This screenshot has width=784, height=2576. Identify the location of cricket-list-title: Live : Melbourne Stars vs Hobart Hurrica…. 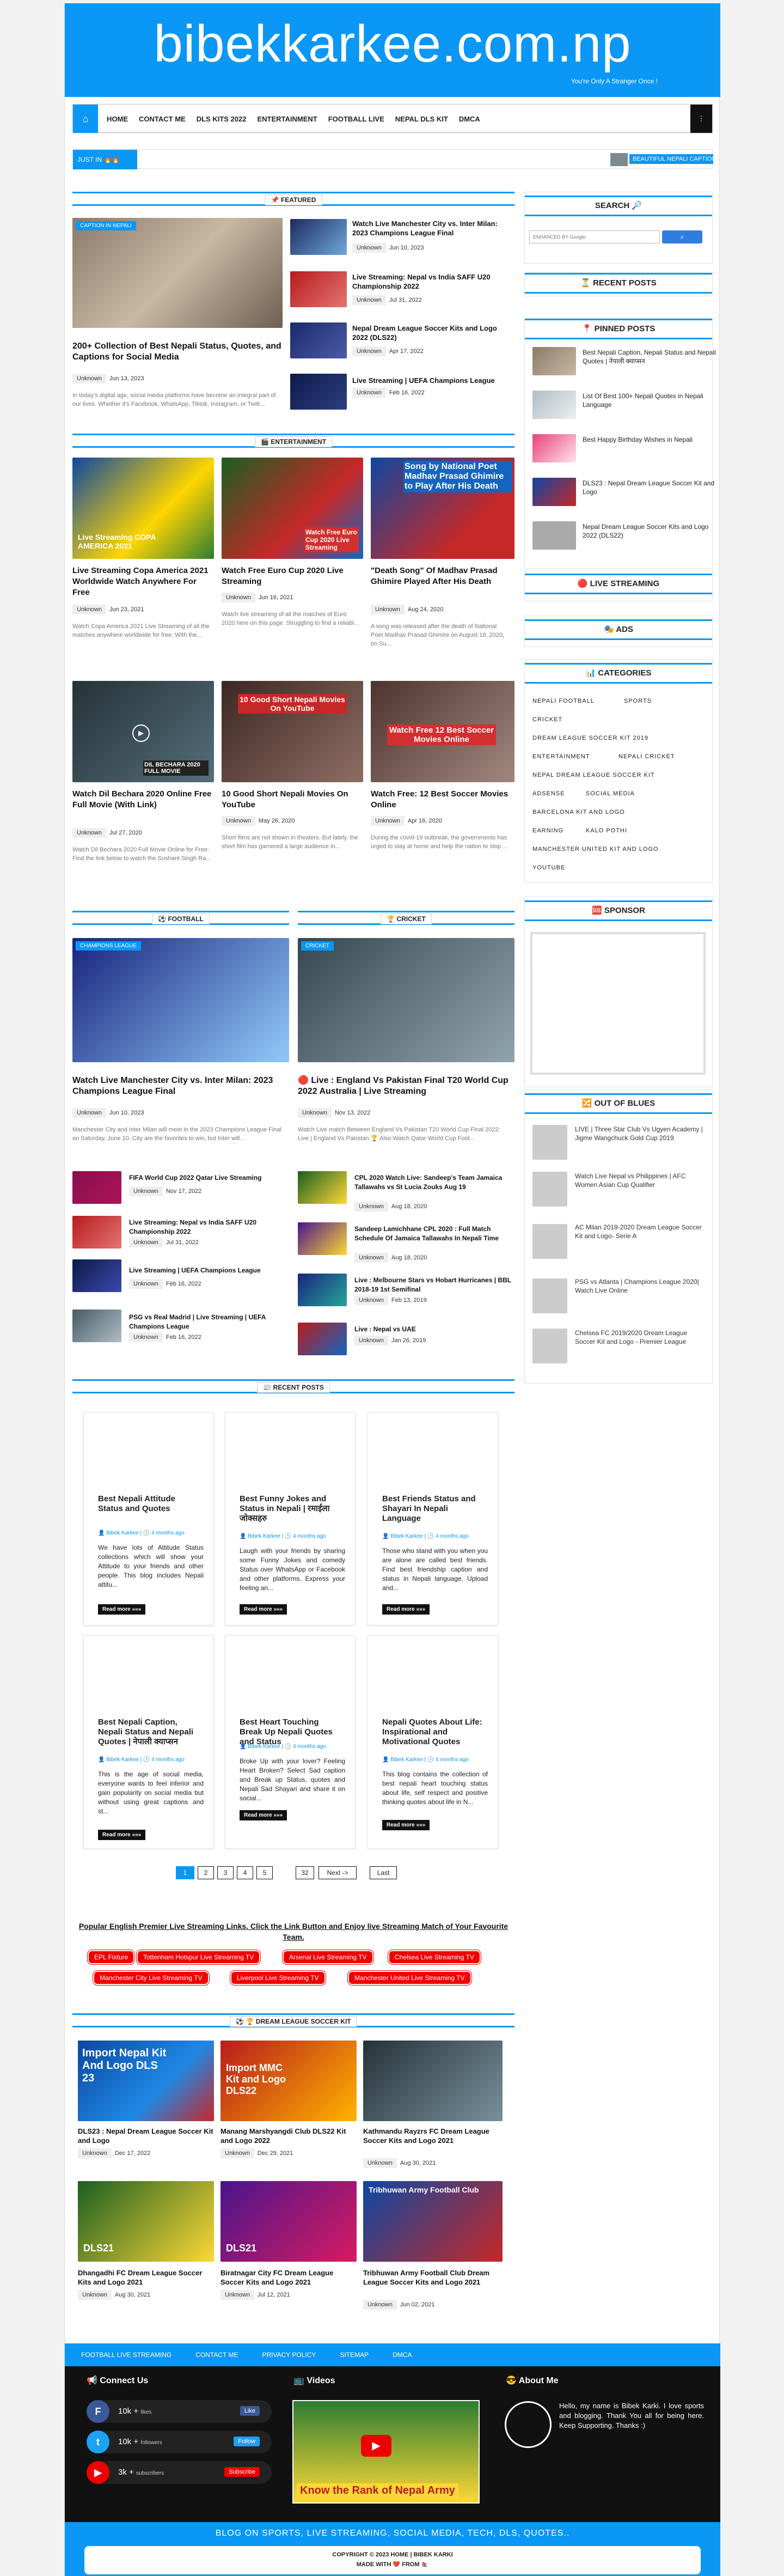
(433, 1285).